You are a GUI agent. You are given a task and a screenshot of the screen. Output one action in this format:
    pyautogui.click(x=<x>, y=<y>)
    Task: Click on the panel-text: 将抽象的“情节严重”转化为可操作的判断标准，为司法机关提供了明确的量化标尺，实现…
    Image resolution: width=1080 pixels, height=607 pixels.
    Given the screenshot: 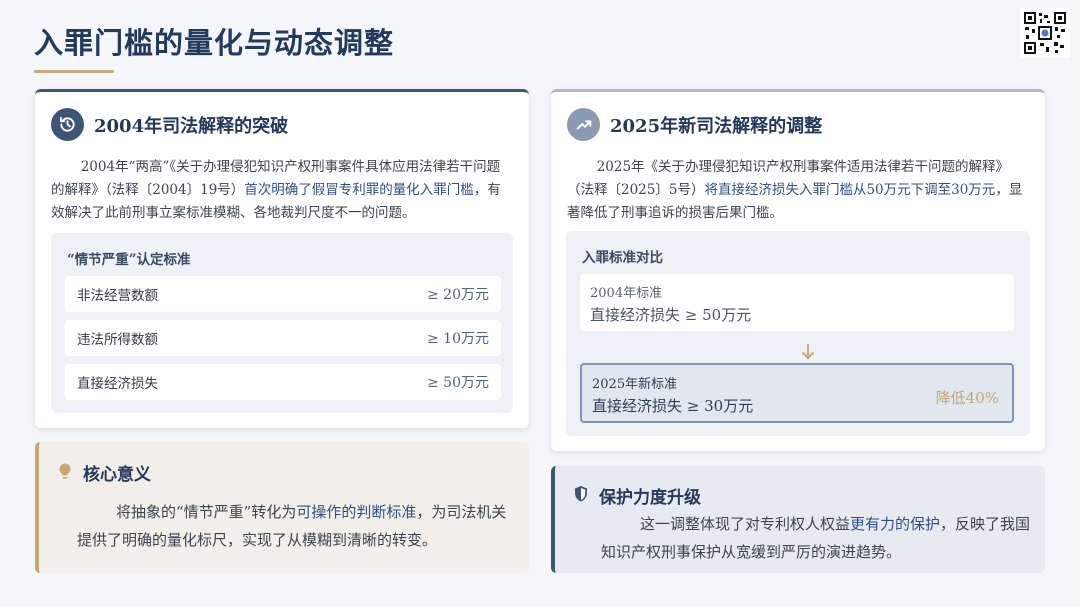 What is the action you would take?
    pyautogui.click(x=292, y=526)
    